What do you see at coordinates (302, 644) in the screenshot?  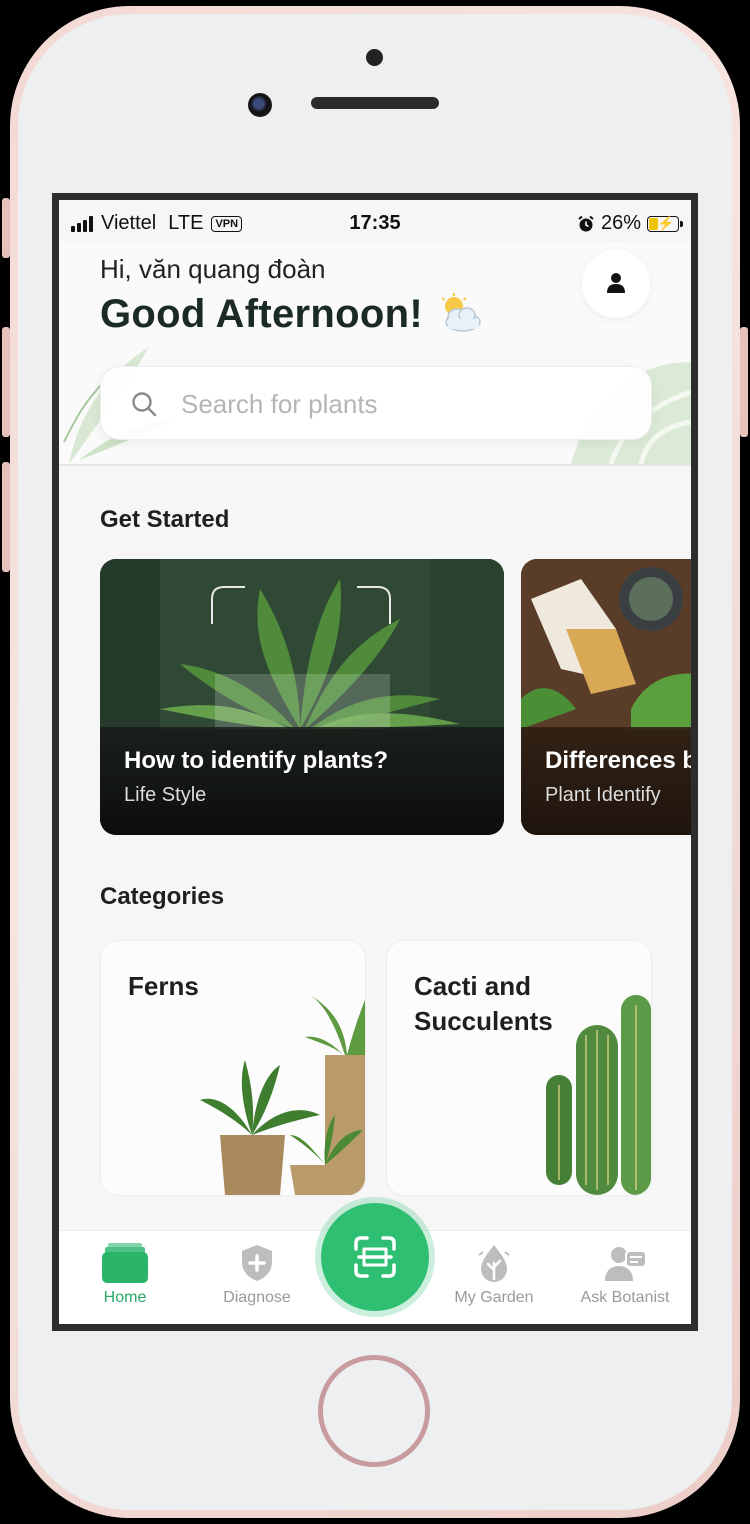 I see `plant-photo-icon` at bounding box center [302, 644].